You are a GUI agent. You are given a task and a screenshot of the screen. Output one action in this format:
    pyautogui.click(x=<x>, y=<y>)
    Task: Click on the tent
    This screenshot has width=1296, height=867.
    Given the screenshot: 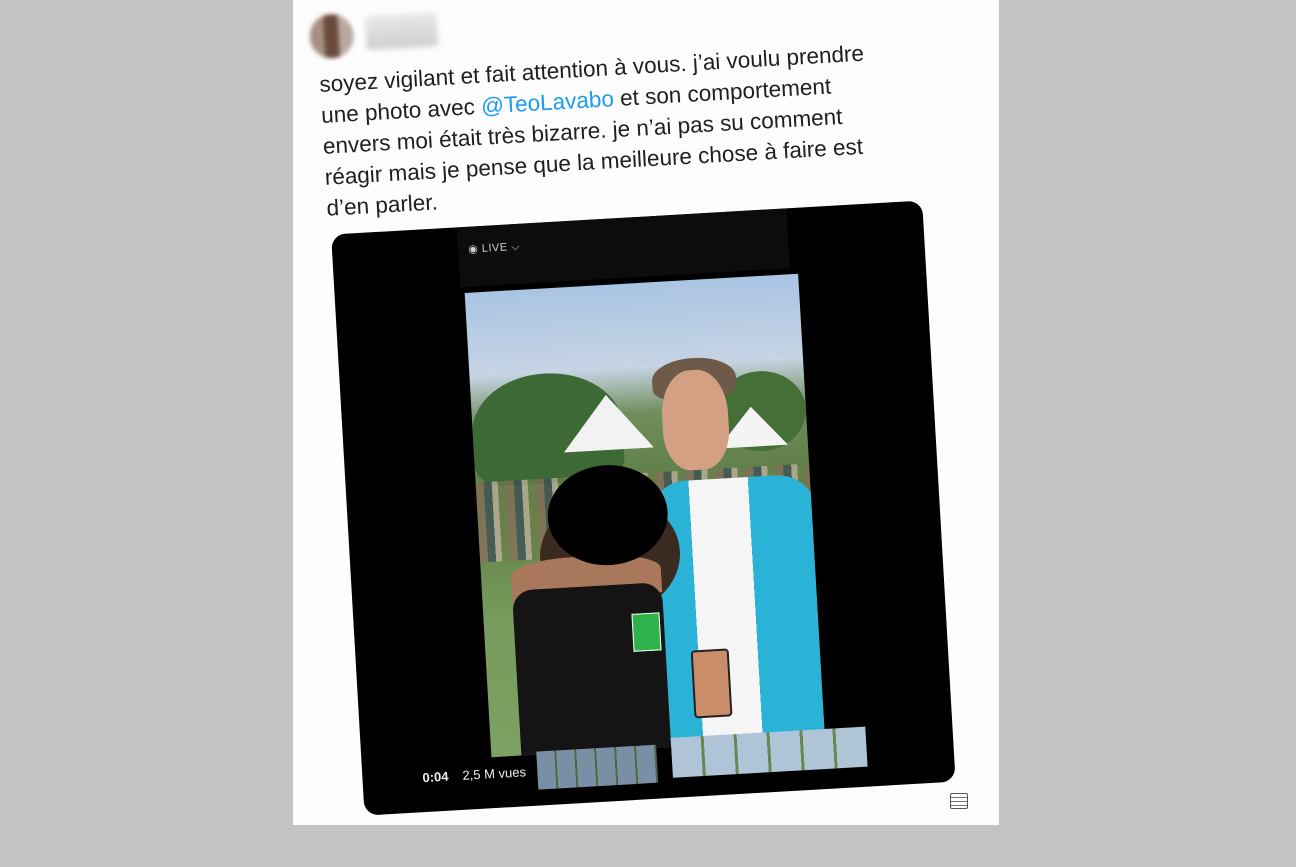 What is the action you would take?
    pyautogui.click(x=607, y=422)
    